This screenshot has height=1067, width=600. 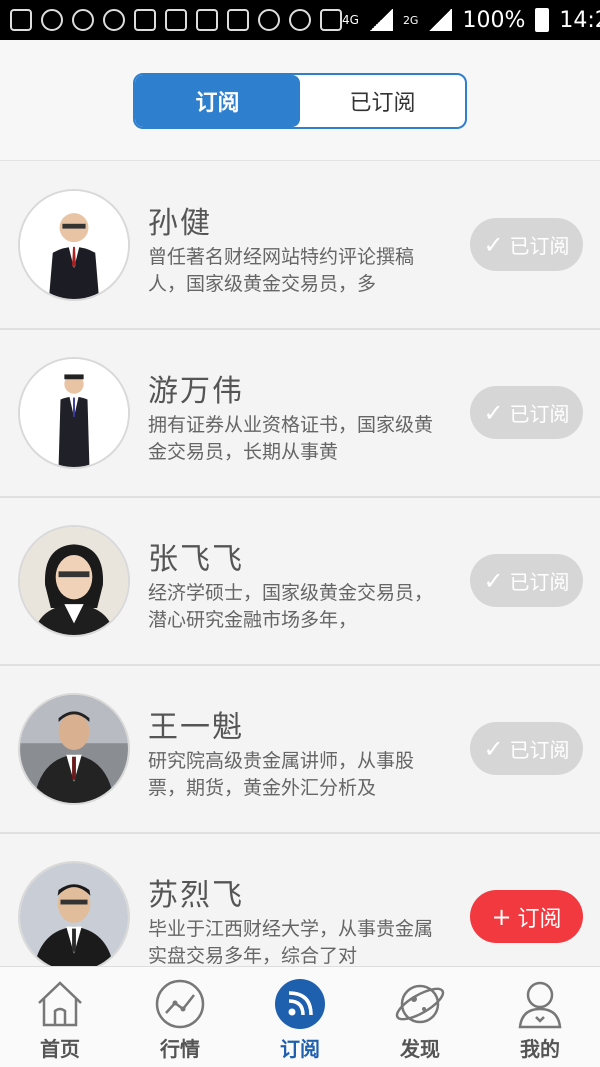 I want to click on home-icon, so click(x=60, y=1004).